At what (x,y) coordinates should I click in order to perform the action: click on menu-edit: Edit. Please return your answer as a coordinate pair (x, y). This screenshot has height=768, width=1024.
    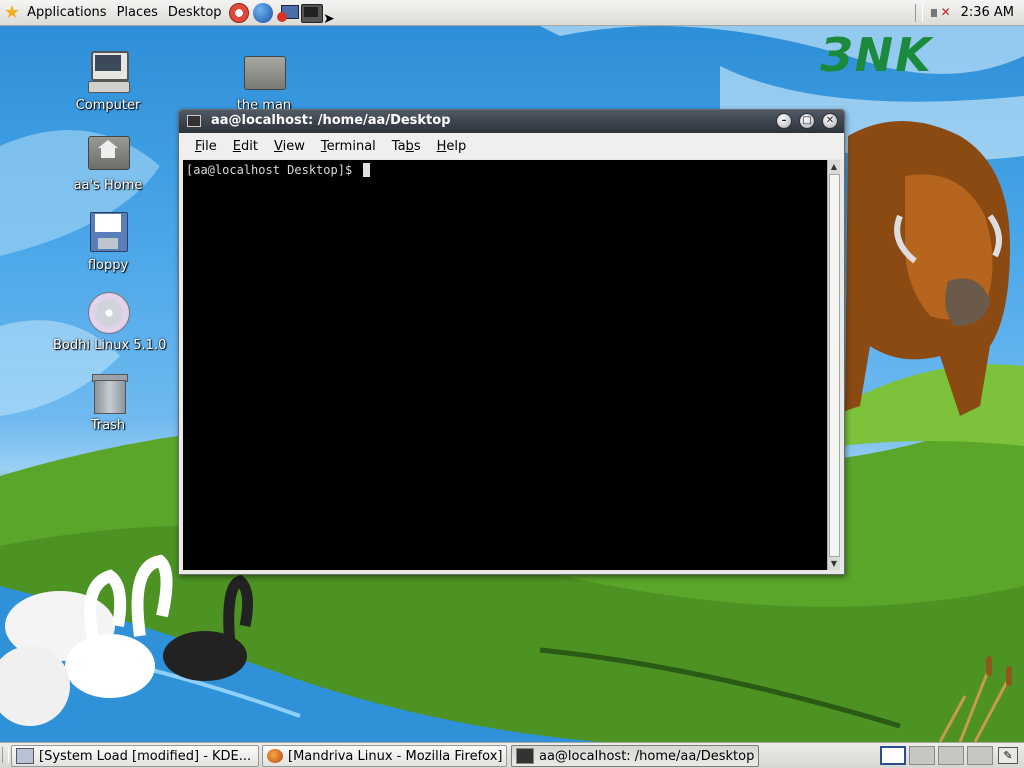
    Looking at the image, I should click on (245, 146).